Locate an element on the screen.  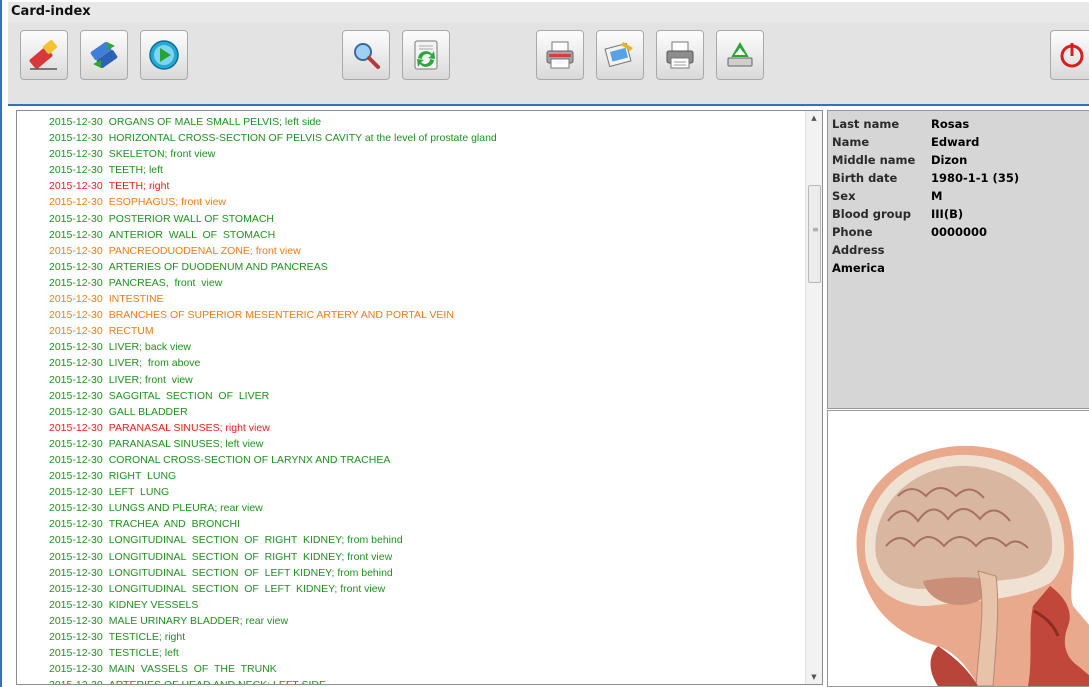
list-item: 2015-12-30 ESOPHAGUS; front view is located at coordinates (427, 202).